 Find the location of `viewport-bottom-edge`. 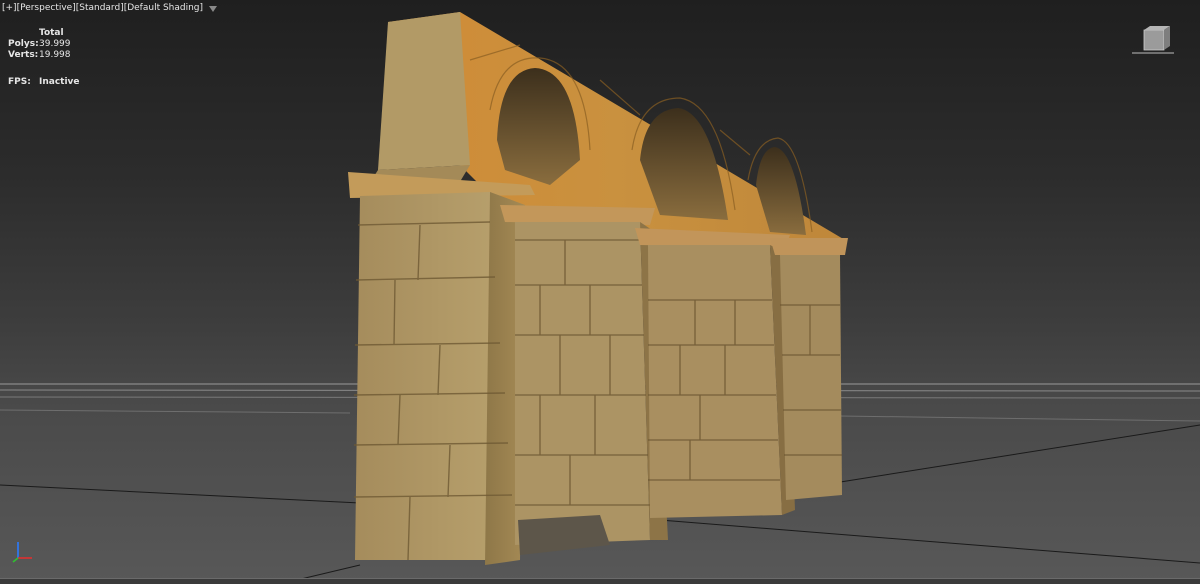

viewport-bottom-edge is located at coordinates (600, 581).